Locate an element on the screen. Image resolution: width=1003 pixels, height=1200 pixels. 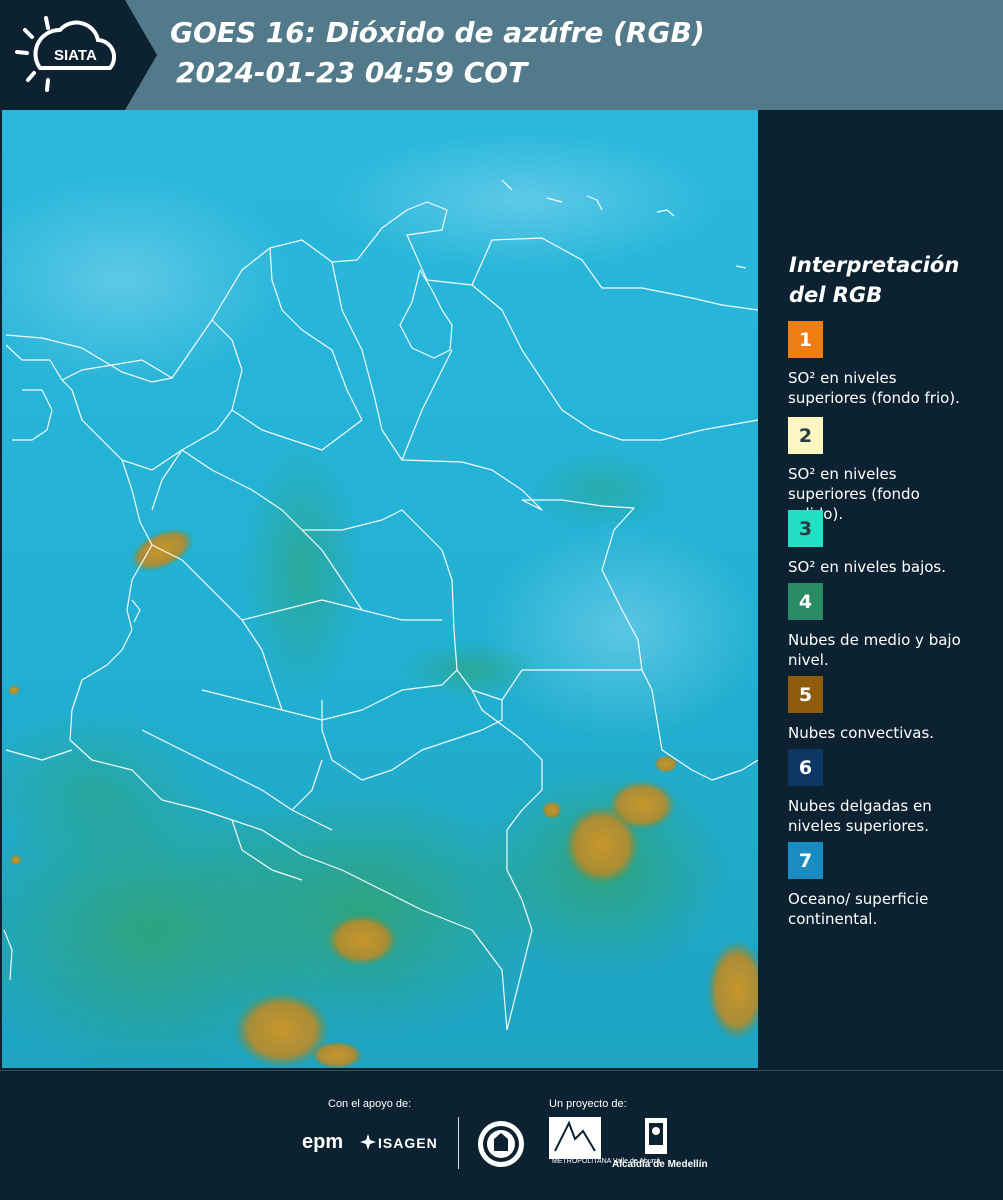
project-label: Un proyecto de: is located at coordinates (588, 1104).